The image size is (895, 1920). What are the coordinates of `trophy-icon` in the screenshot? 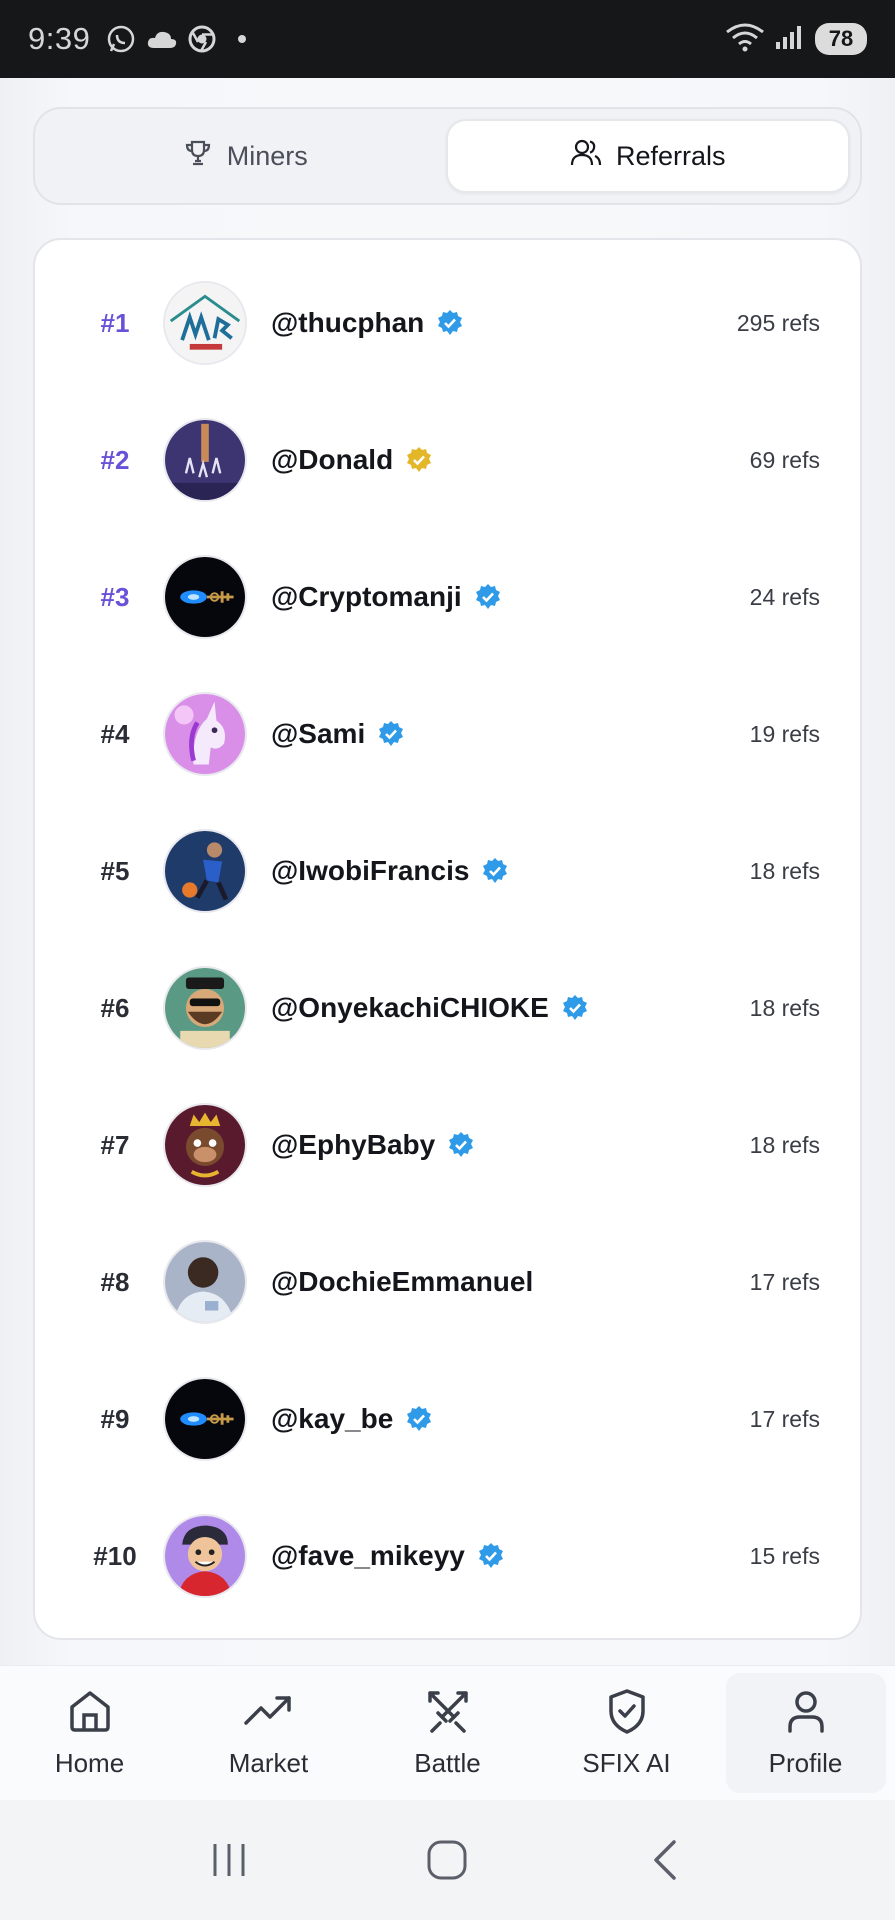 It's located at (198, 156).